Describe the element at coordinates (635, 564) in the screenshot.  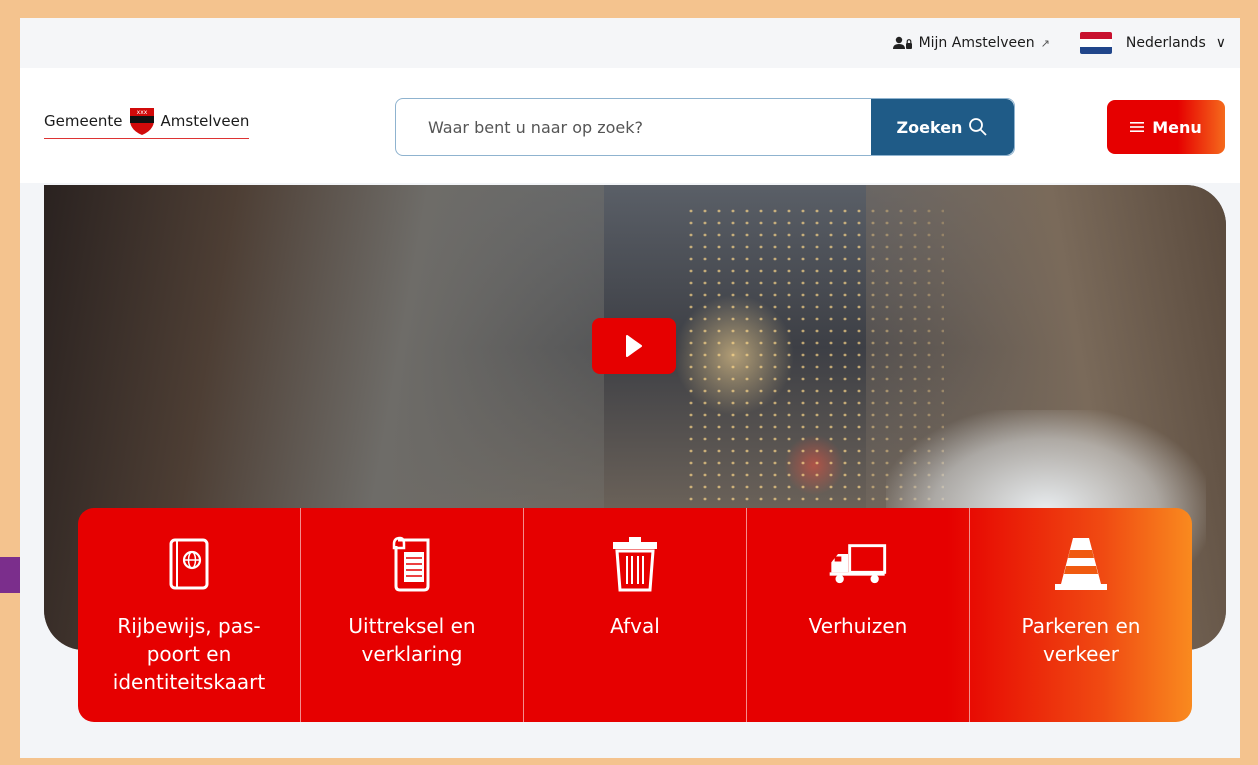
I see `trash-icon` at that location.